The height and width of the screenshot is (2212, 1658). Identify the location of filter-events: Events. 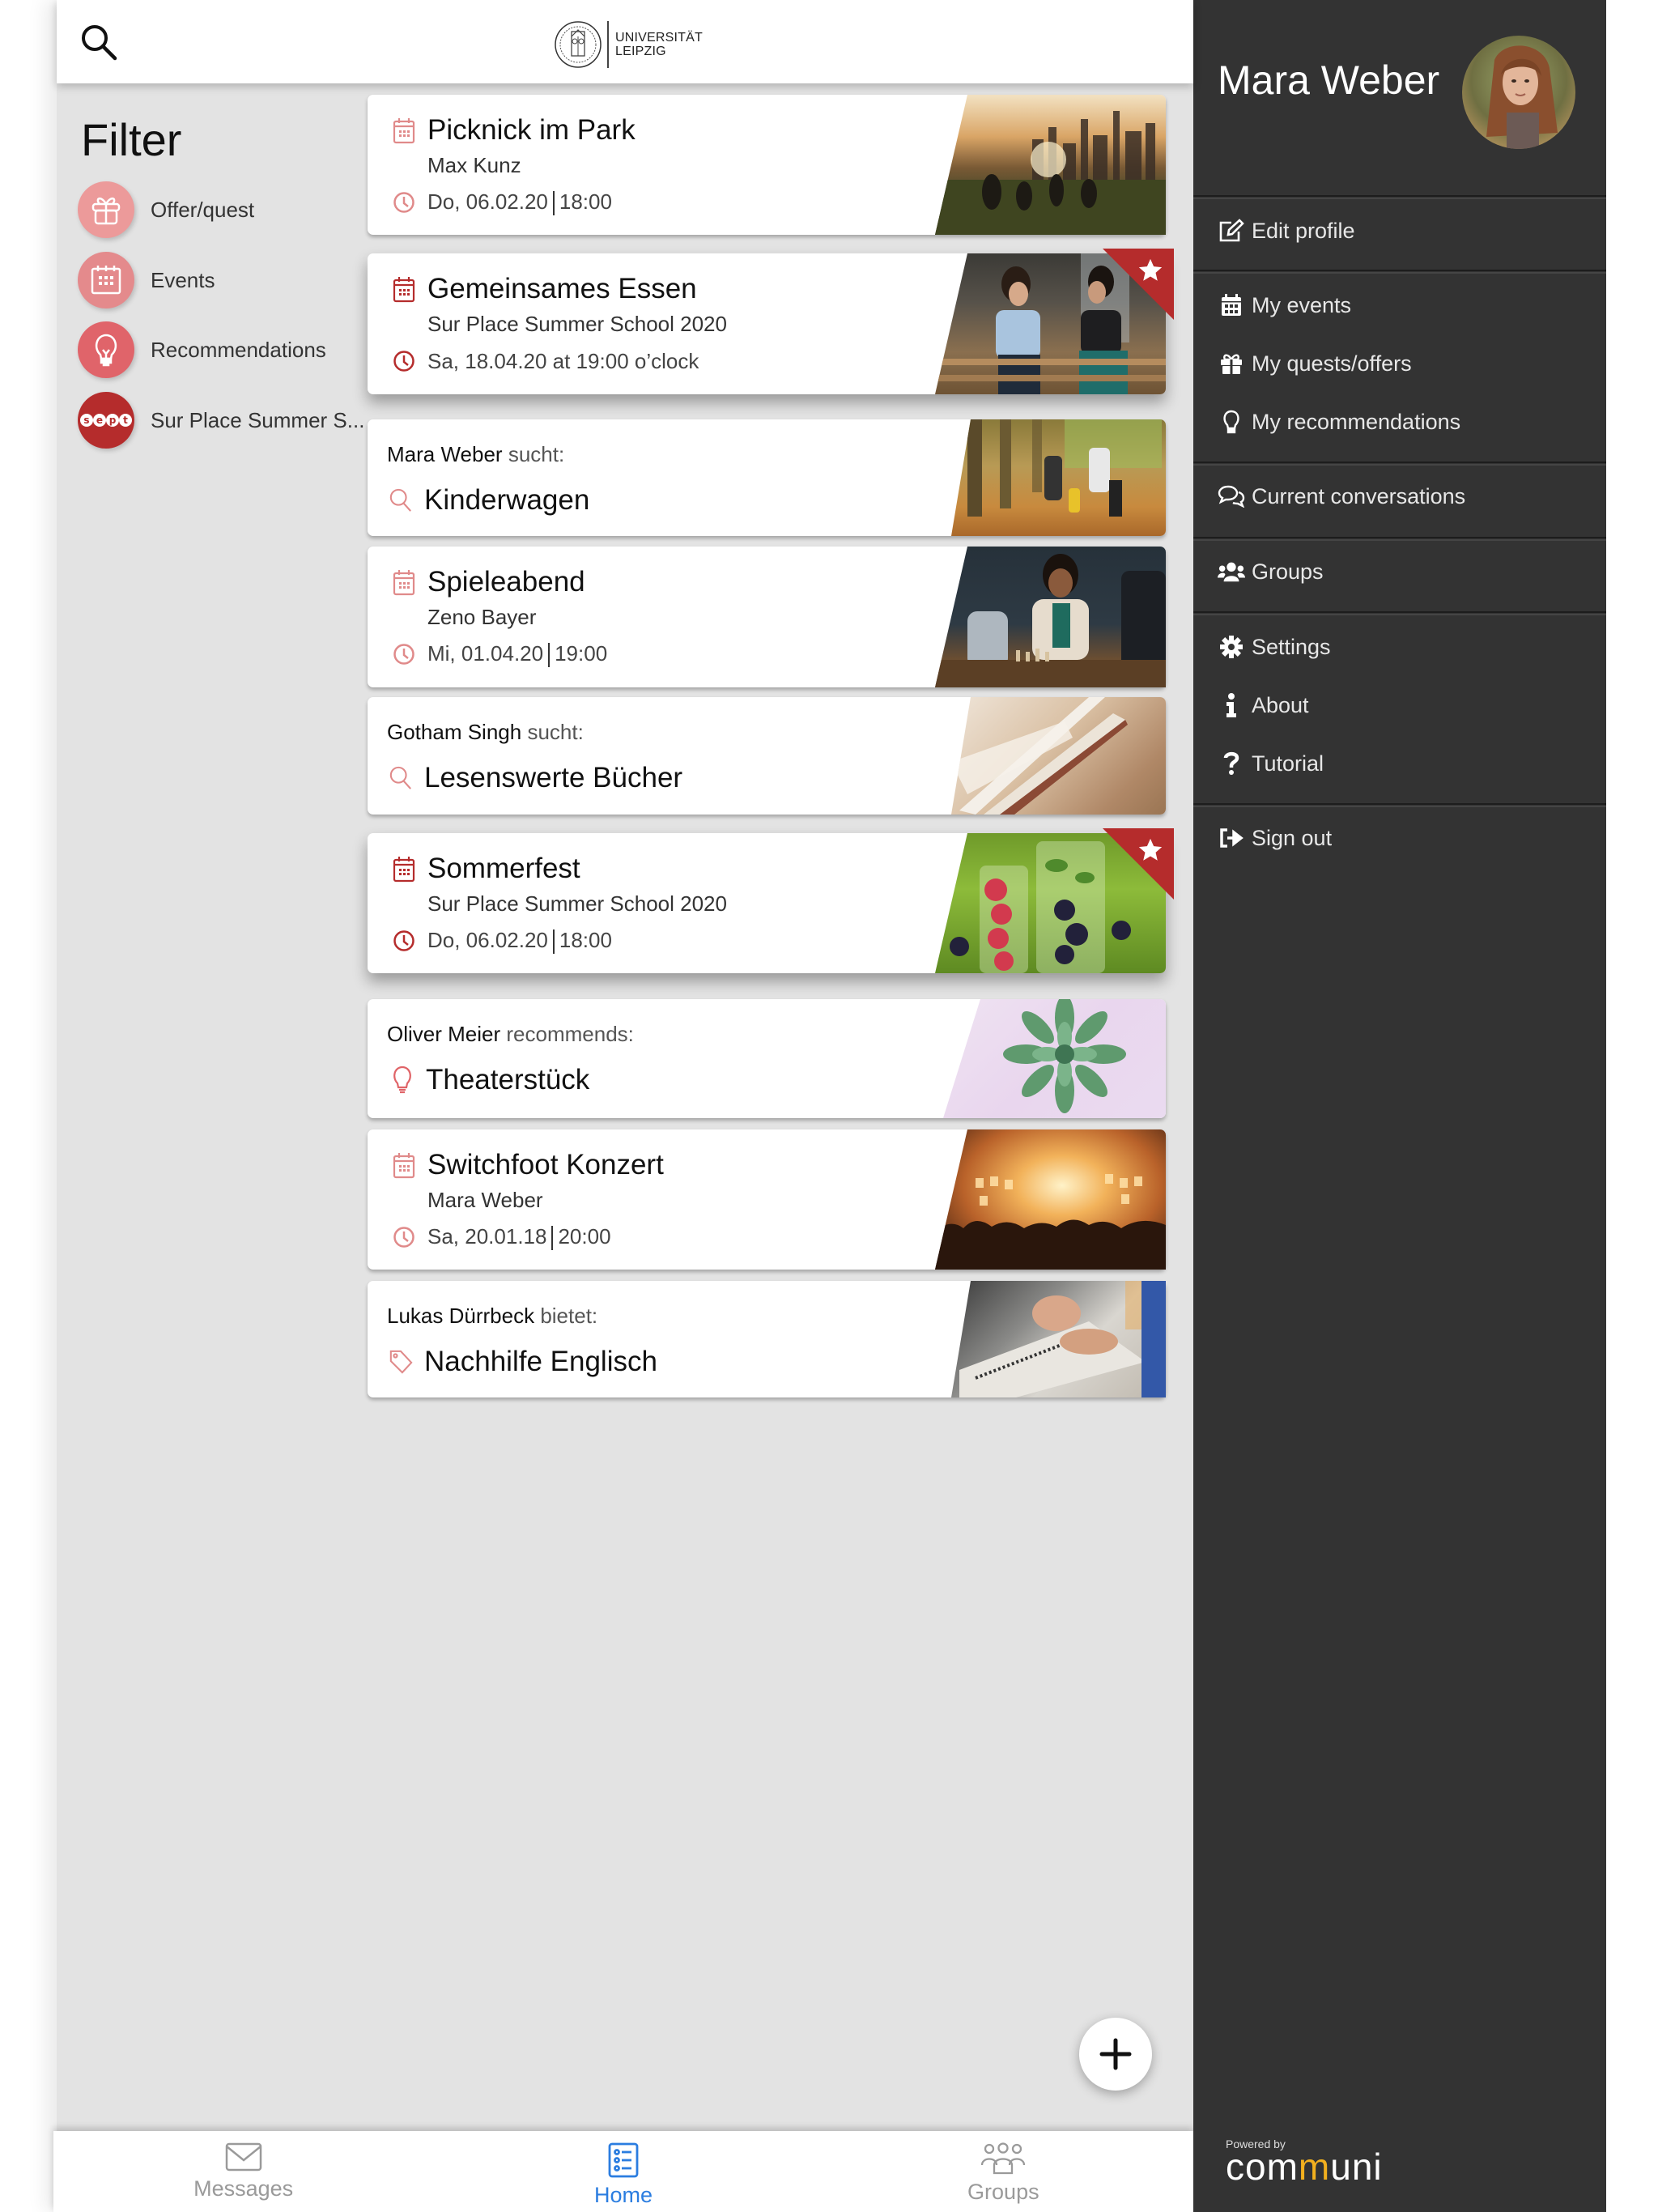
(146, 280).